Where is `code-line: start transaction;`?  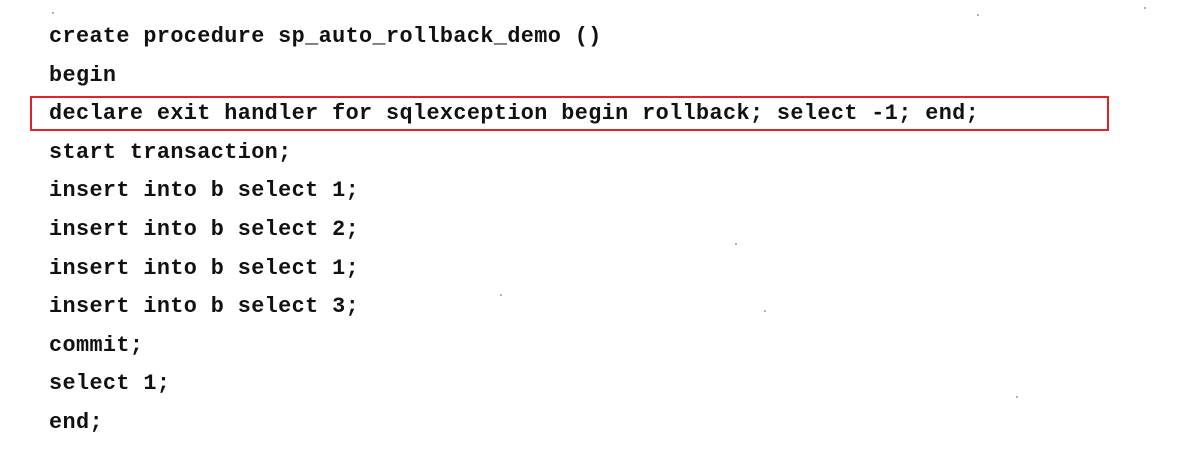 code-line: start transaction; is located at coordinates (170, 152).